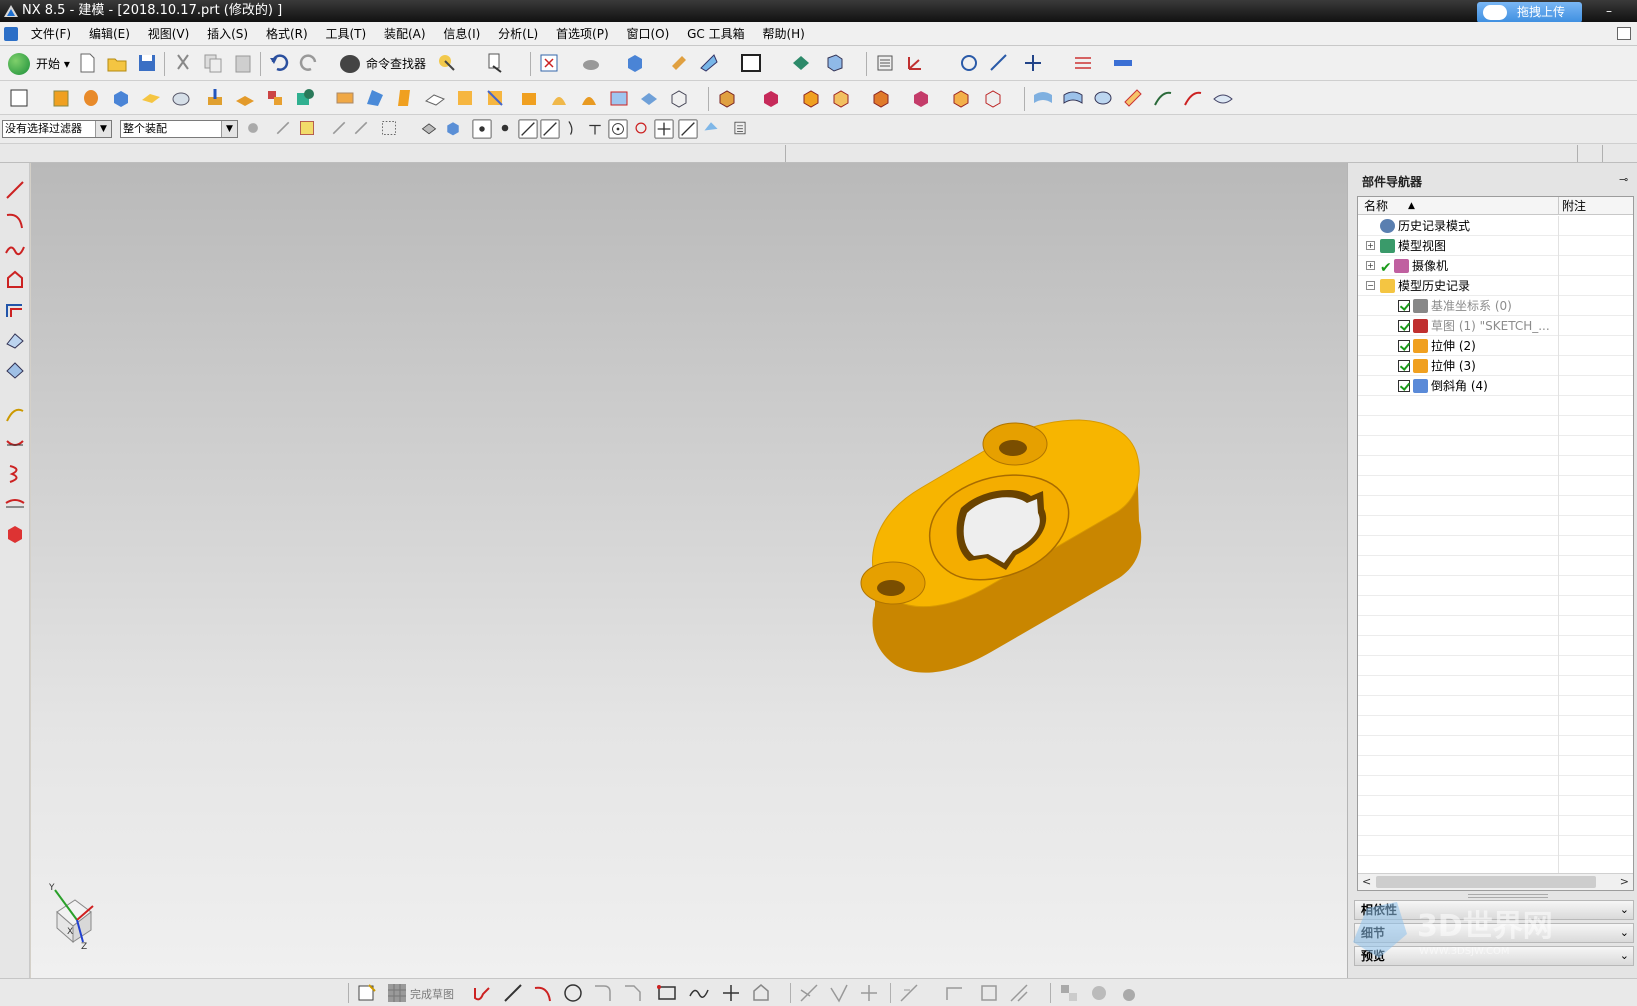 The height and width of the screenshot is (1006, 1637). Describe the element at coordinates (1529, 12) in the screenshot. I see `upload-button: 拖拽上传` at that location.